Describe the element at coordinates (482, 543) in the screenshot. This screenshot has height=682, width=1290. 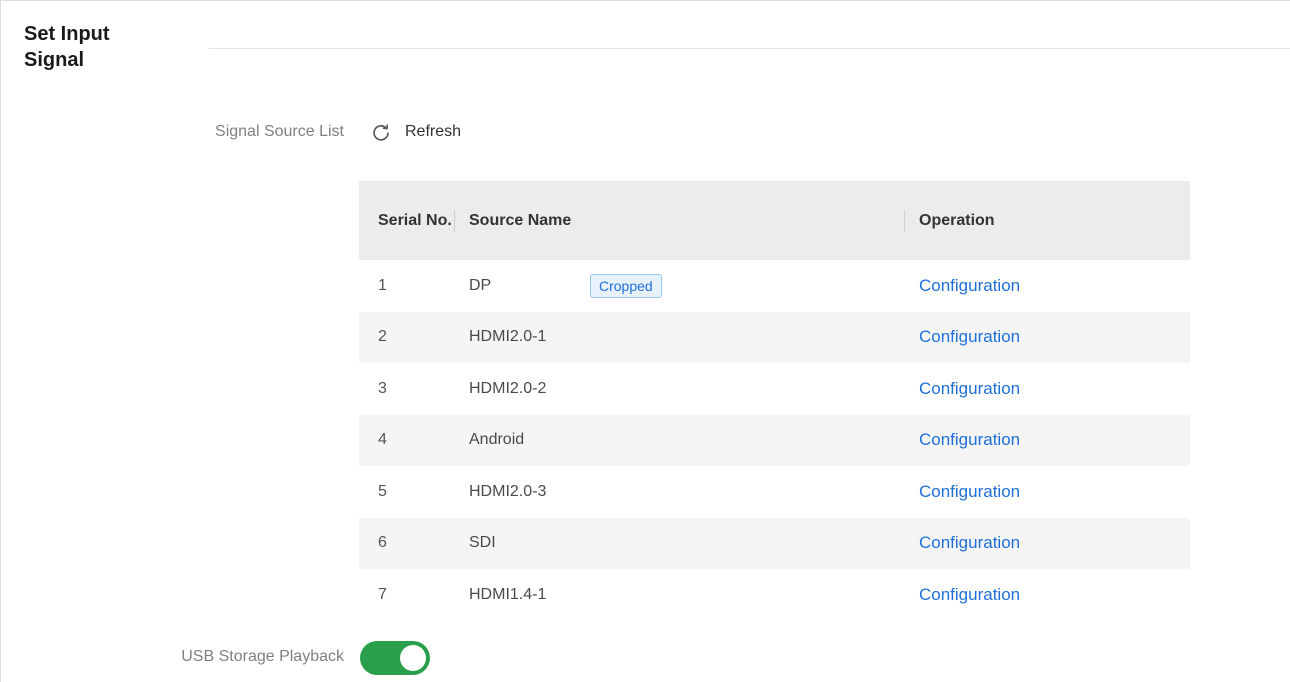
I see `source-name-text: SDI` at that location.